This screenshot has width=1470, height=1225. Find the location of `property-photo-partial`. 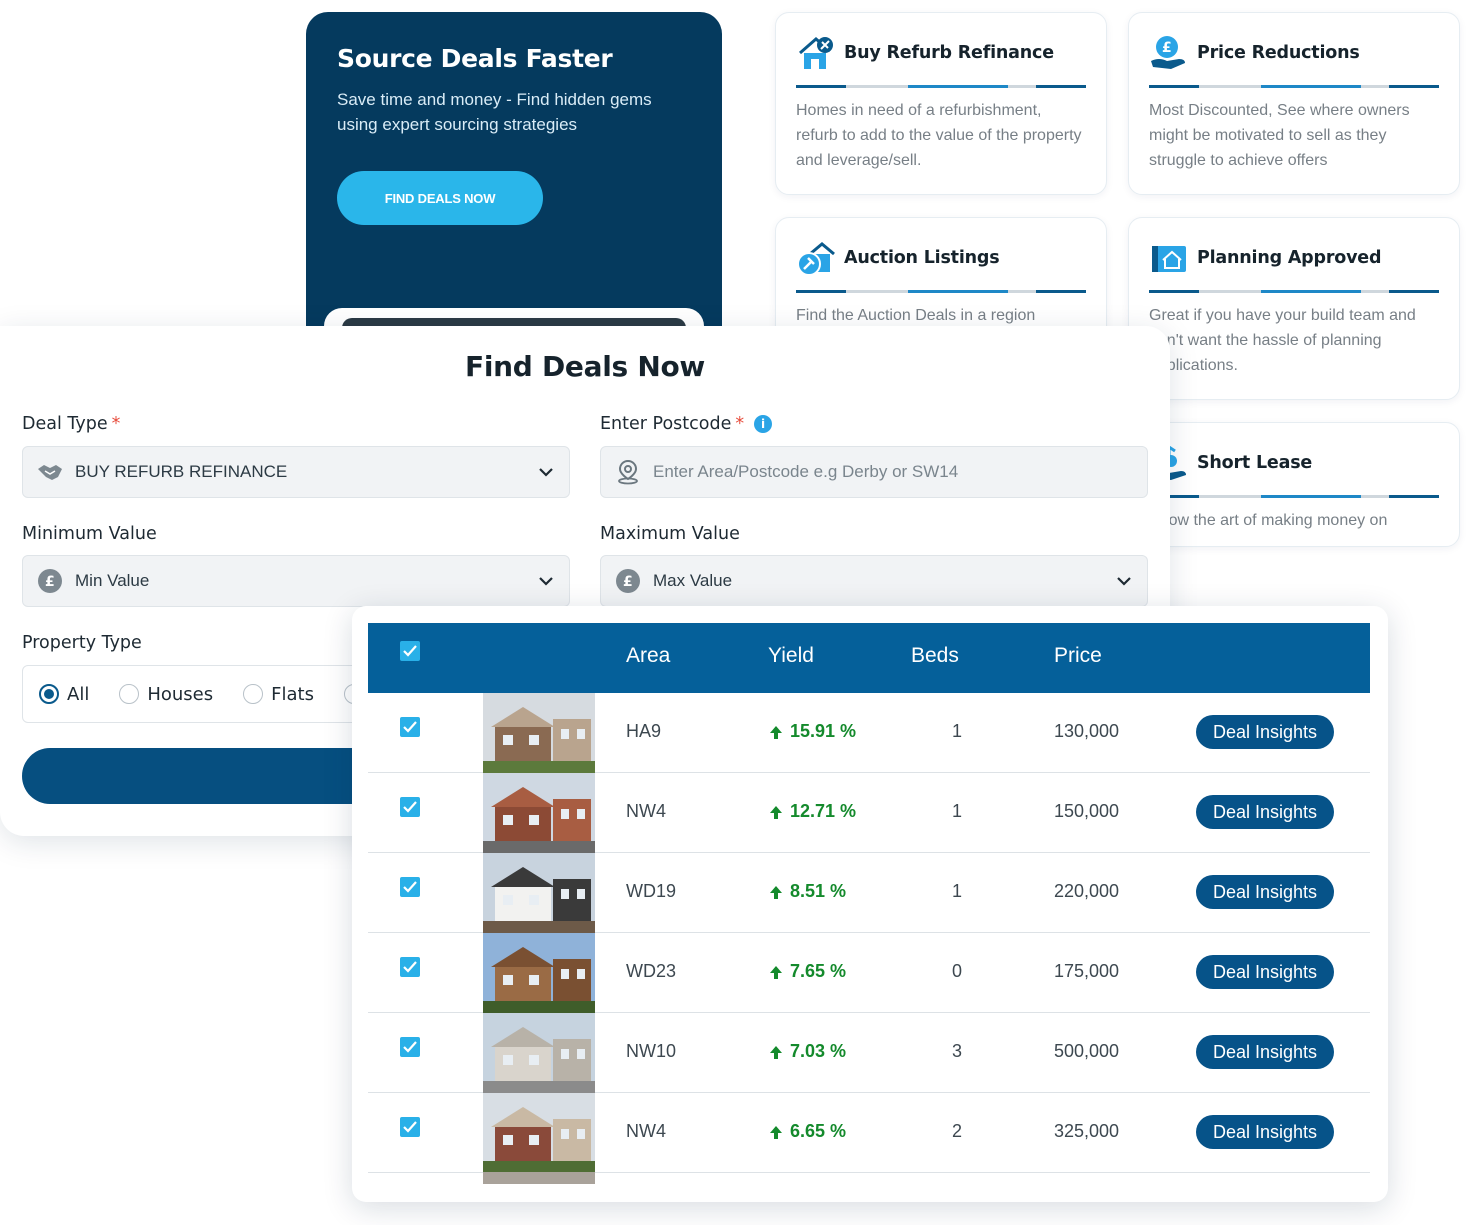

property-photo-partial is located at coordinates (539, 1178).